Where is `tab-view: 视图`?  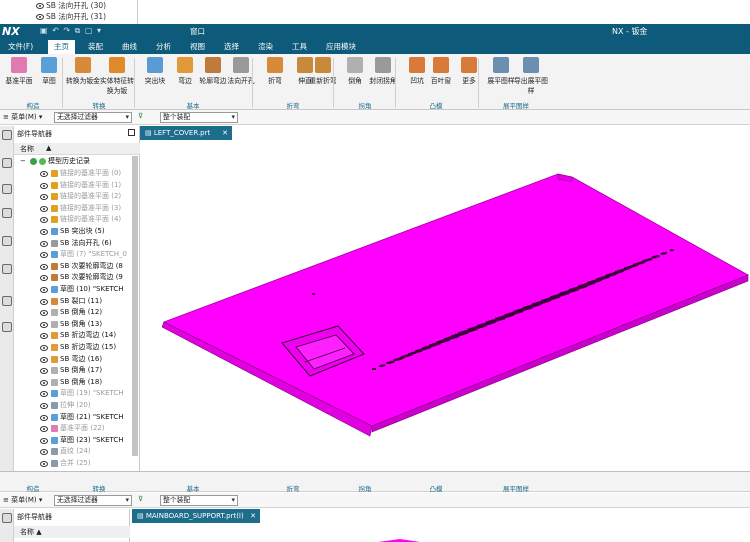
tab-view: 视图 is located at coordinates (197, 47).